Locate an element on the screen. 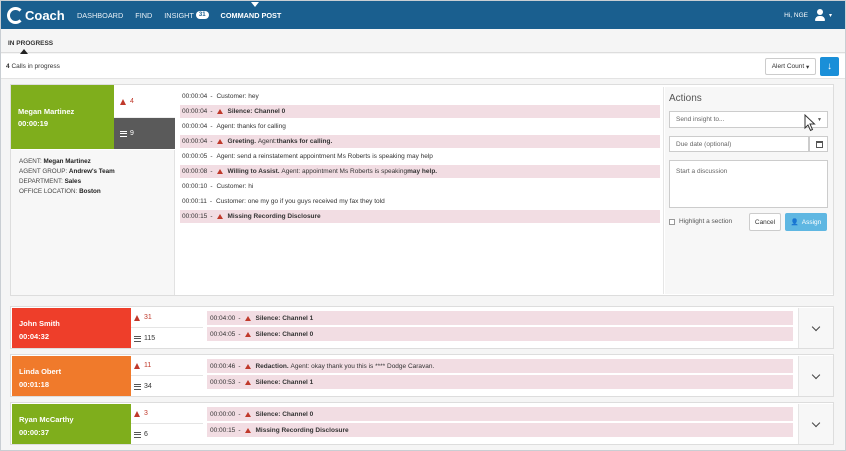 The image size is (846, 451). logo-text: Coach is located at coordinates (45, 15).